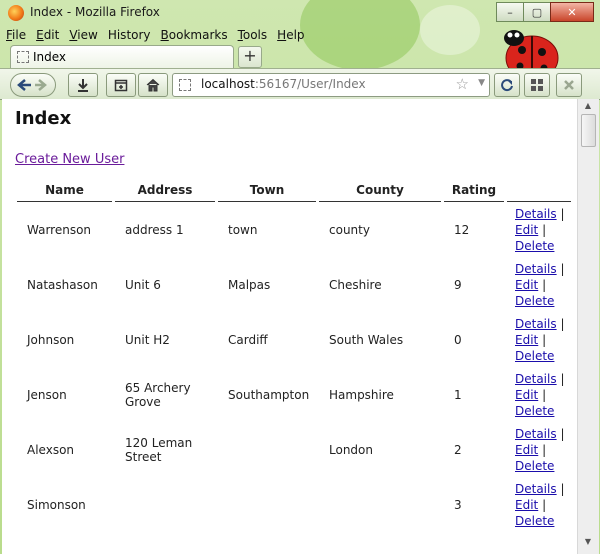 Image resolution: width=600 pixels, height=554 pixels. What do you see at coordinates (129, 37) in the screenshot?
I see `menu-history: History` at bounding box center [129, 37].